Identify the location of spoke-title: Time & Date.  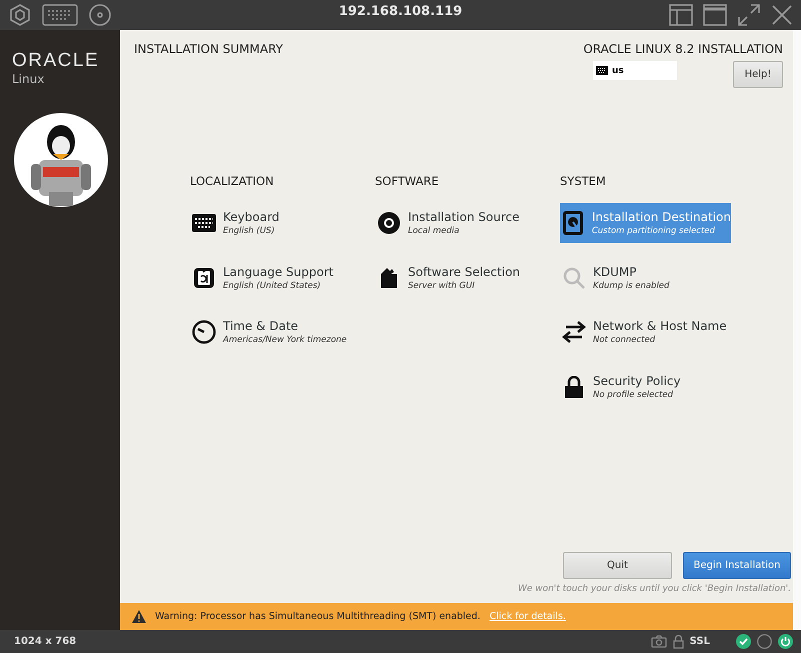
(261, 326).